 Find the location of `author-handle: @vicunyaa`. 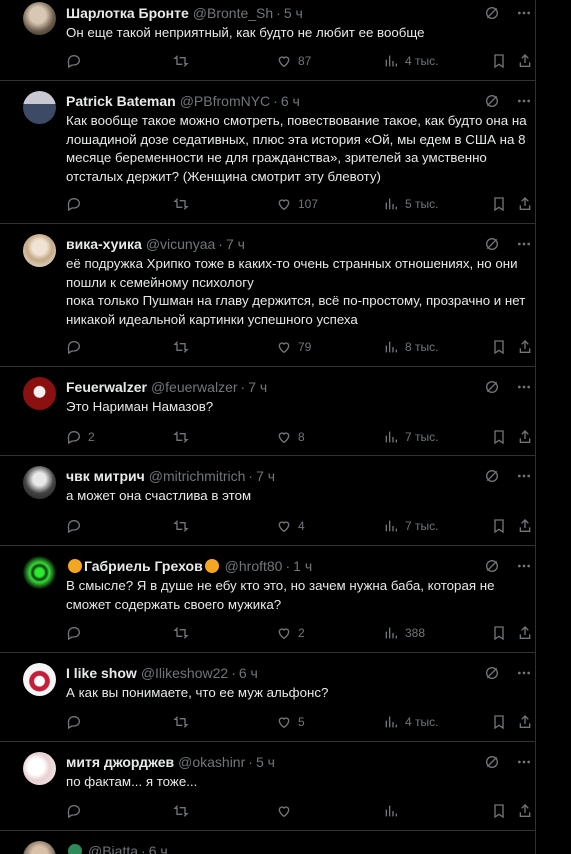

author-handle: @vicunyaa is located at coordinates (180, 244).